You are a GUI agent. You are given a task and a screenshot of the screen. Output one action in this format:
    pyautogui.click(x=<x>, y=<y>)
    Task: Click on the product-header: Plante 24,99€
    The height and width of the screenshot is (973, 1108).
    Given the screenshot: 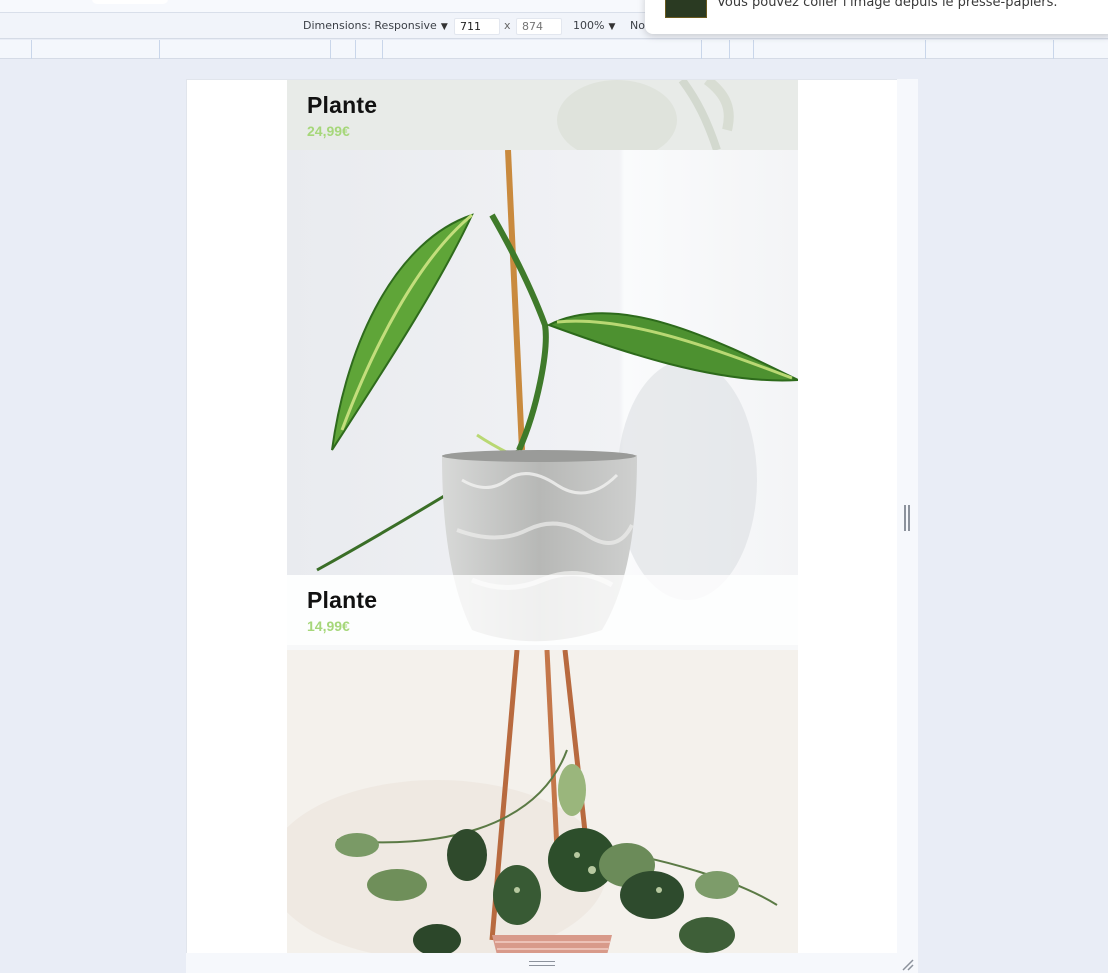 What is the action you would take?
    pyautogui.click(x=542, y=115)
    